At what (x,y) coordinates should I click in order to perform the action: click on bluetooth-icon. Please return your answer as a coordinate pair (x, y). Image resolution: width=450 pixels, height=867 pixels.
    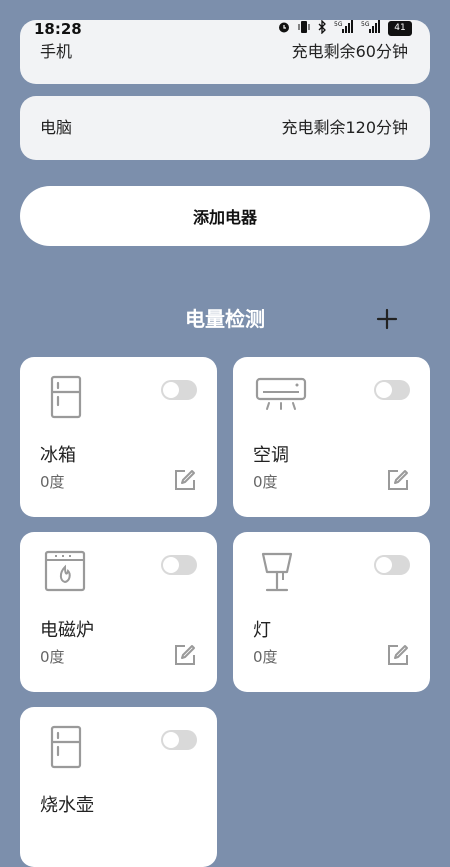
    Looking at the image, I should click on (322, 28).